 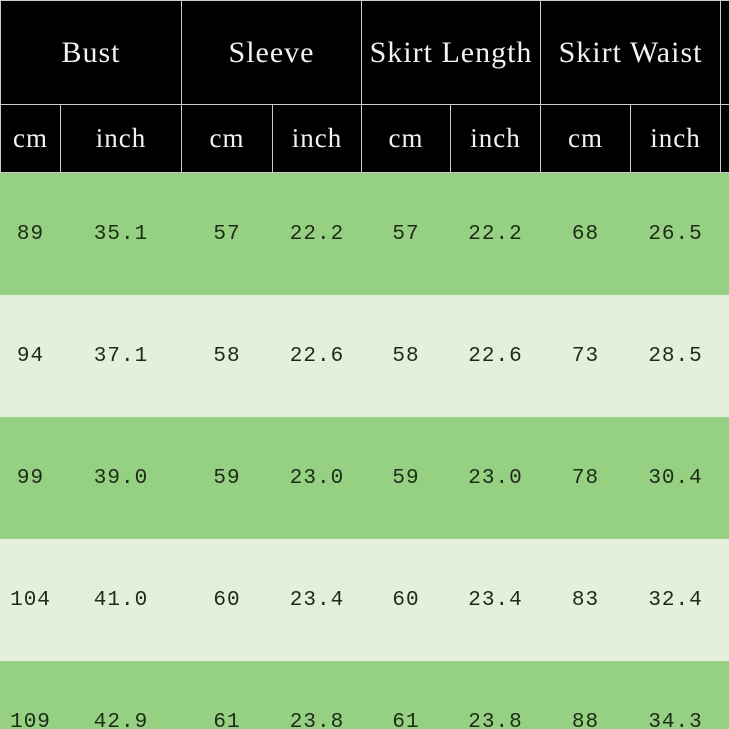 What do you see at coordinates (724, 233) in the screenshot?
I see `cell-shoulder-cm: 39` at bounding box center [724, 233].